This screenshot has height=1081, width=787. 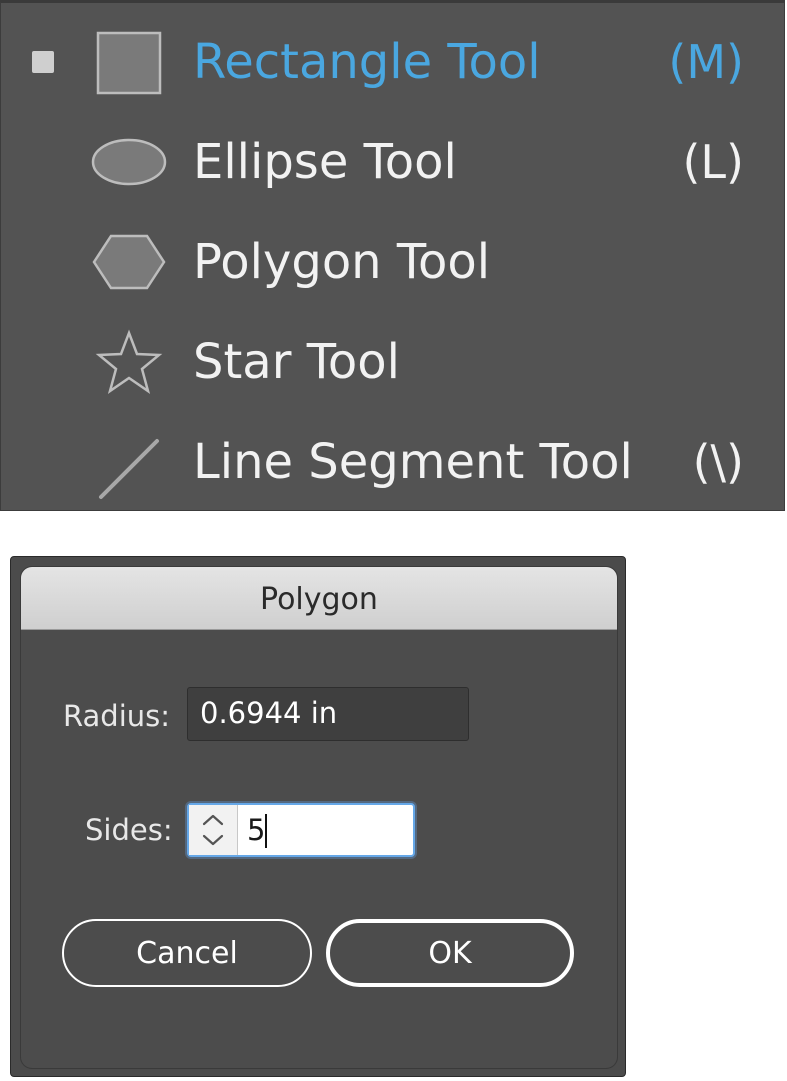 I want to click on active-tool-indicator, so click(x=43, y=62).